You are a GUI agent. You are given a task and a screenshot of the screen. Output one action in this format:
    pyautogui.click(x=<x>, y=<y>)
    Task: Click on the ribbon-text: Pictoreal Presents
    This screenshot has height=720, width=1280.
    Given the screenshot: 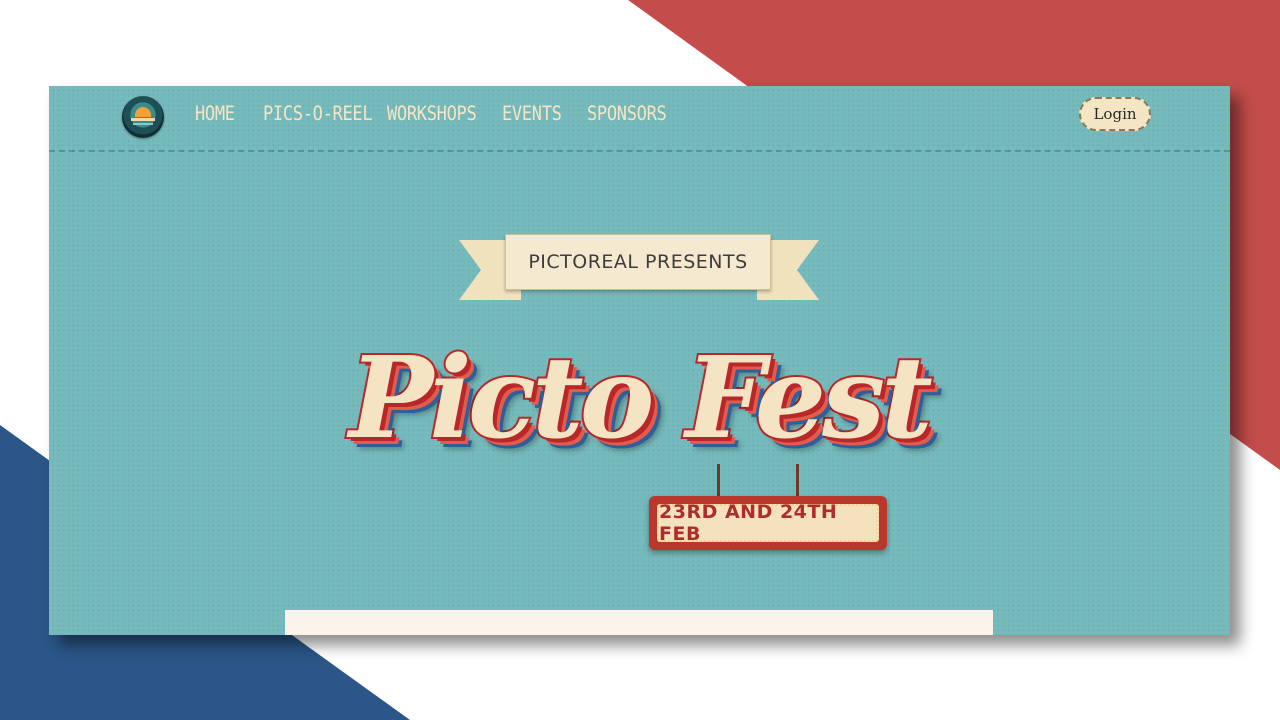 What is the action you would take?
    pyautogui.click(x=638, y=262)
    